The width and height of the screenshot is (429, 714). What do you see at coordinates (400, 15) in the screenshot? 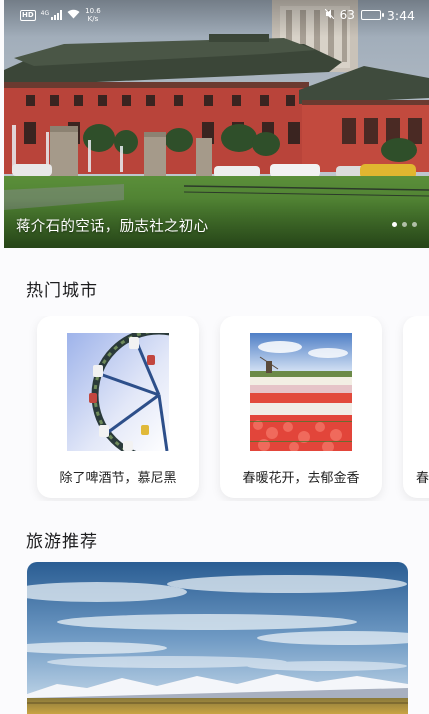
I see `clock: 3:44` at bounding box center [400, 15].